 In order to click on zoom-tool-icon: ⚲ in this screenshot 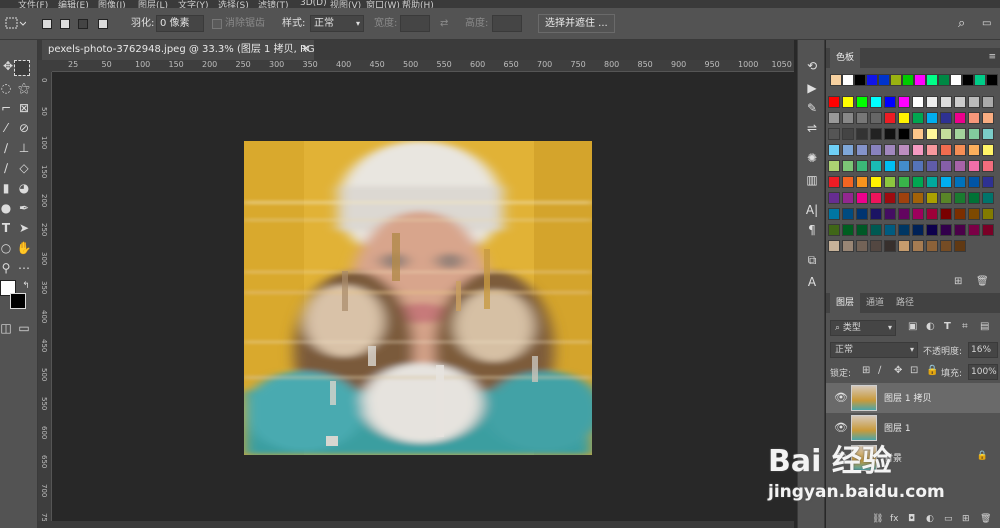, I will do `click(7, 268)`.